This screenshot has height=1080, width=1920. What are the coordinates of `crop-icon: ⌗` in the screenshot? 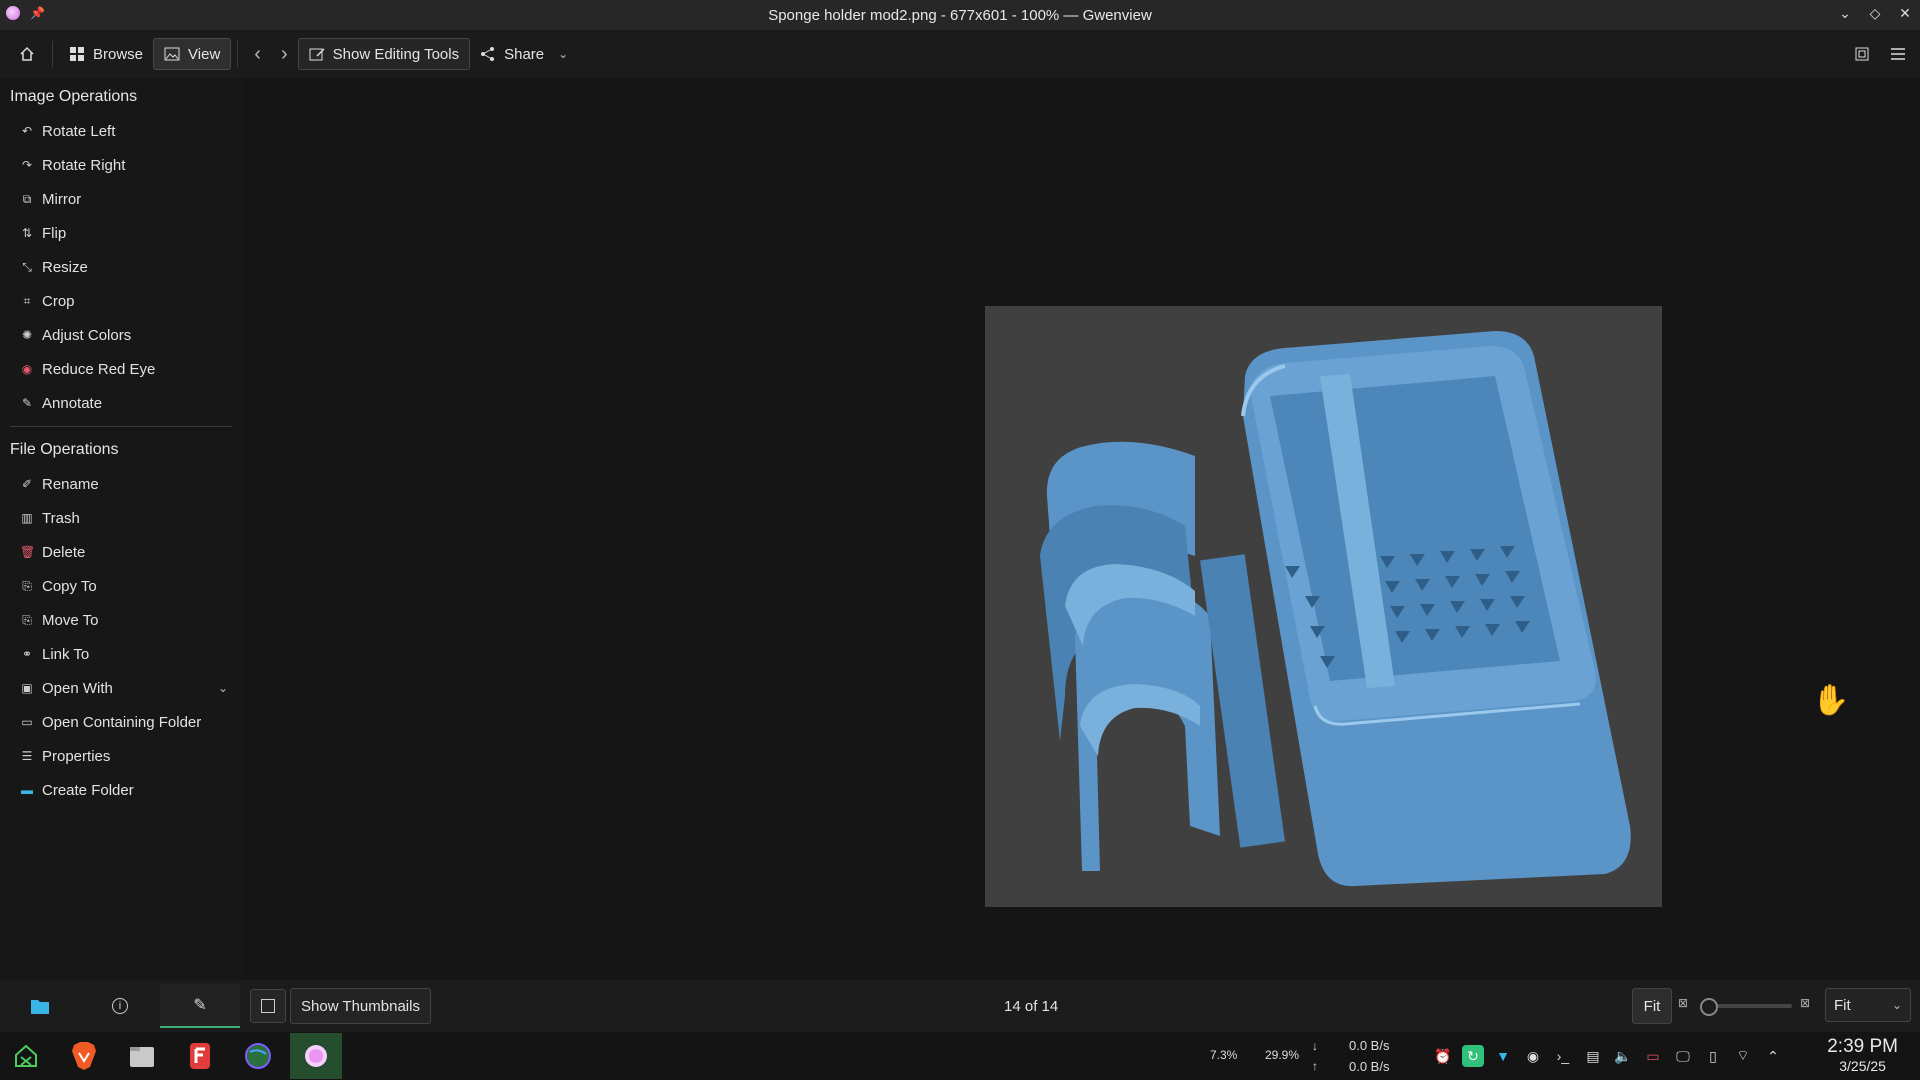 It's located at (27, 300).